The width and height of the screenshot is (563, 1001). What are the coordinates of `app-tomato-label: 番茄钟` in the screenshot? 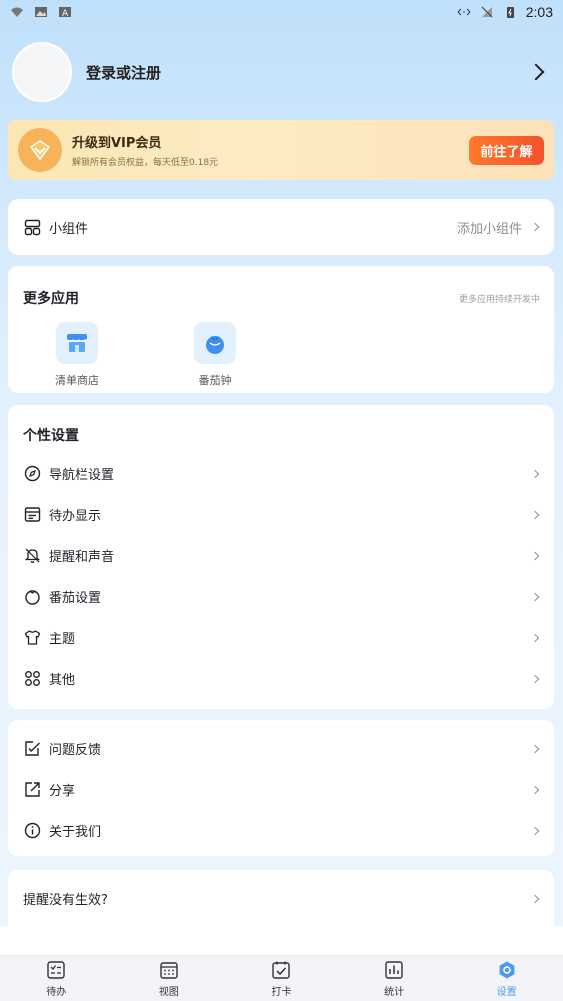 It's located at (215, 380).